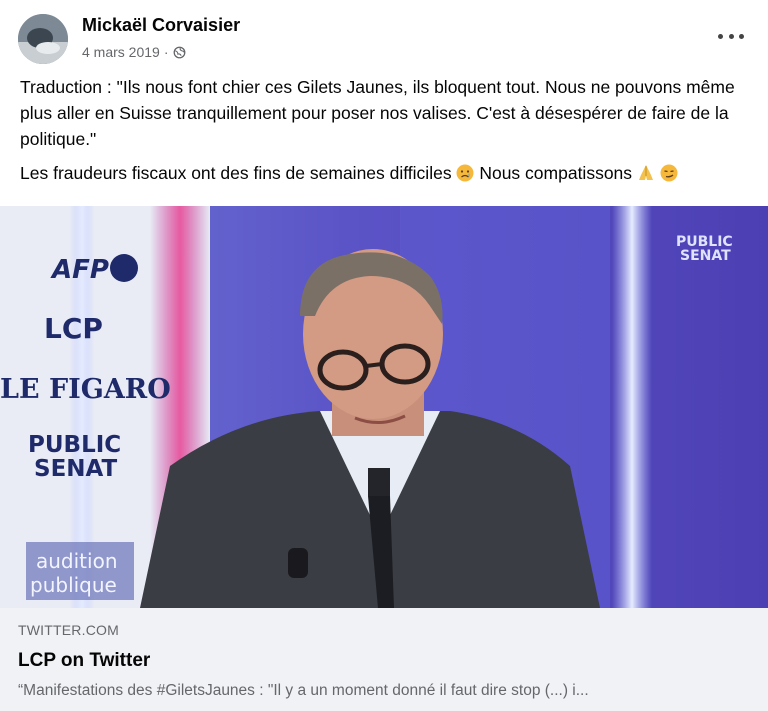 The image size is (768, 711). What do you see at coordinates (85, 389) in the screenshot?
I see `figaro-logo: LE FIGARO` at bounding box center [85, 389].